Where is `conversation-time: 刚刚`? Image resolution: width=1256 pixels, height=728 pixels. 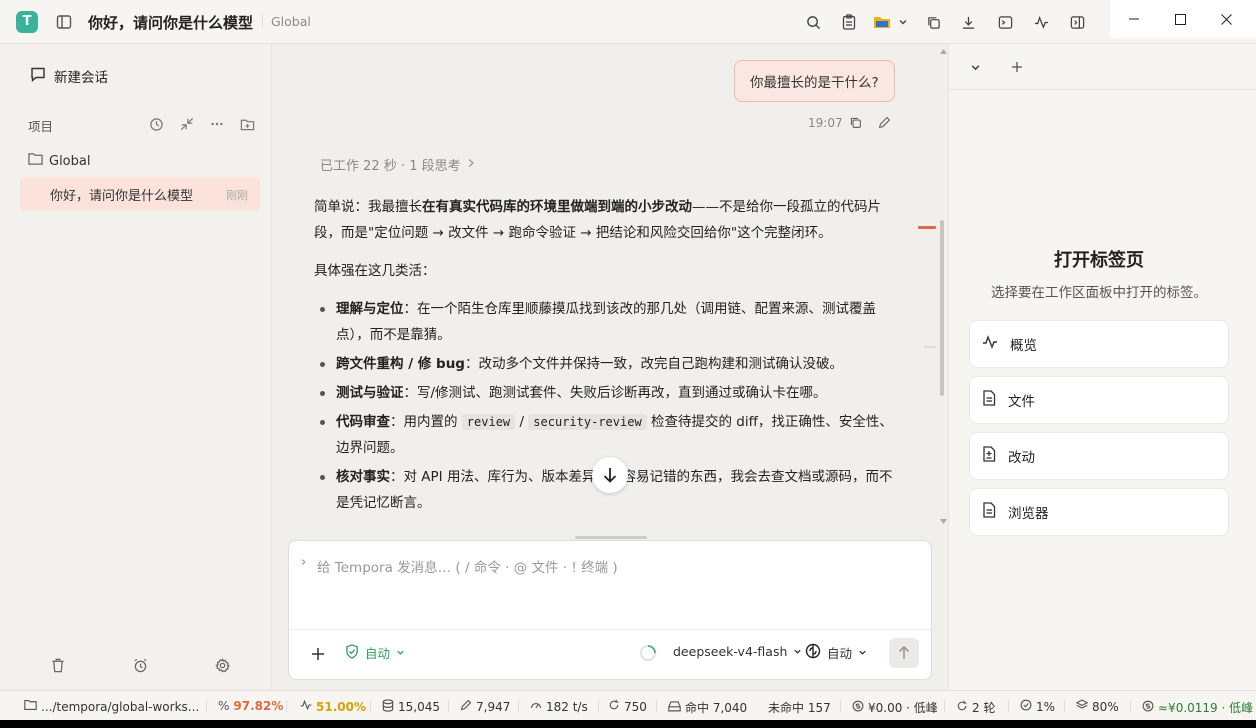 conversation-time: 刚刚 is located at coordinates (237, 195).